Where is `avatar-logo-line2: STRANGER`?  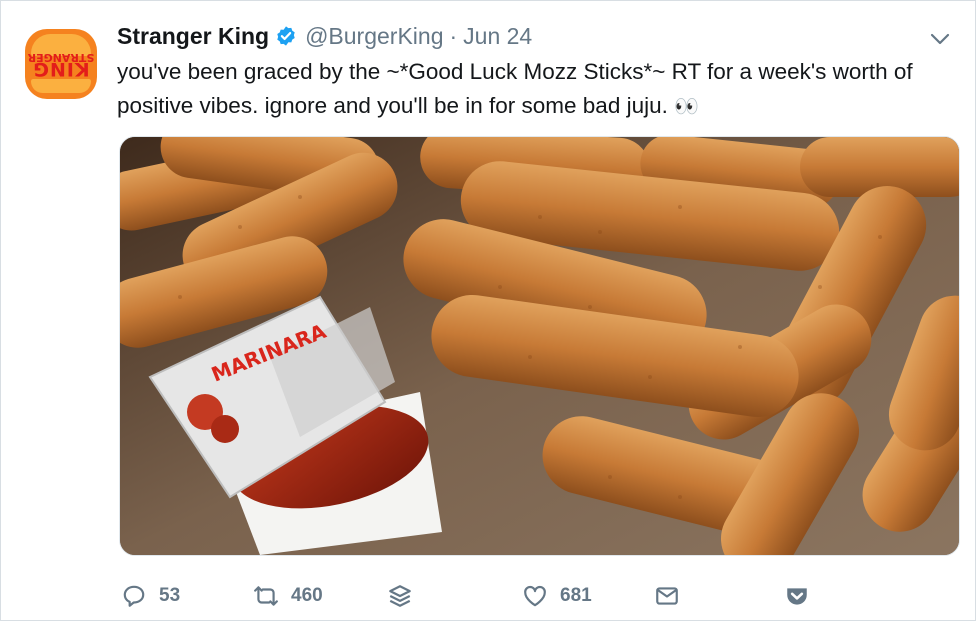 avatar-logo-line2: STRANGER is located at coordinates (61, 57).